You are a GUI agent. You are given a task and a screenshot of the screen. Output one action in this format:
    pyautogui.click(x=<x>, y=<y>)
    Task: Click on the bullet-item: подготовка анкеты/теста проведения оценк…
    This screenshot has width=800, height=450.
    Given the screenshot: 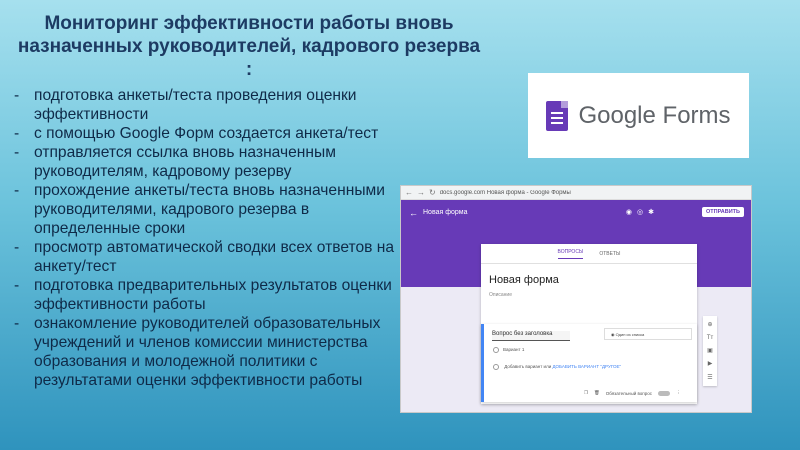 What is the action you would take?
    pyautogui.click(x=209, y=105)
    